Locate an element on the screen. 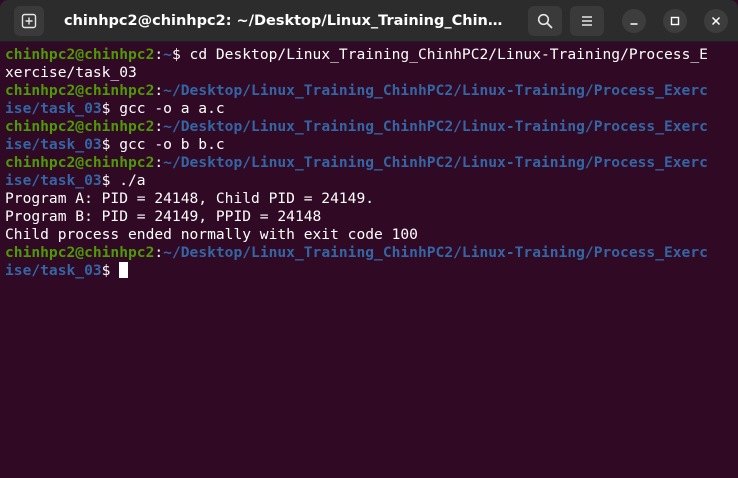  terminal-line: ise/task_03$ ./a is located at coordinates (370, 181).